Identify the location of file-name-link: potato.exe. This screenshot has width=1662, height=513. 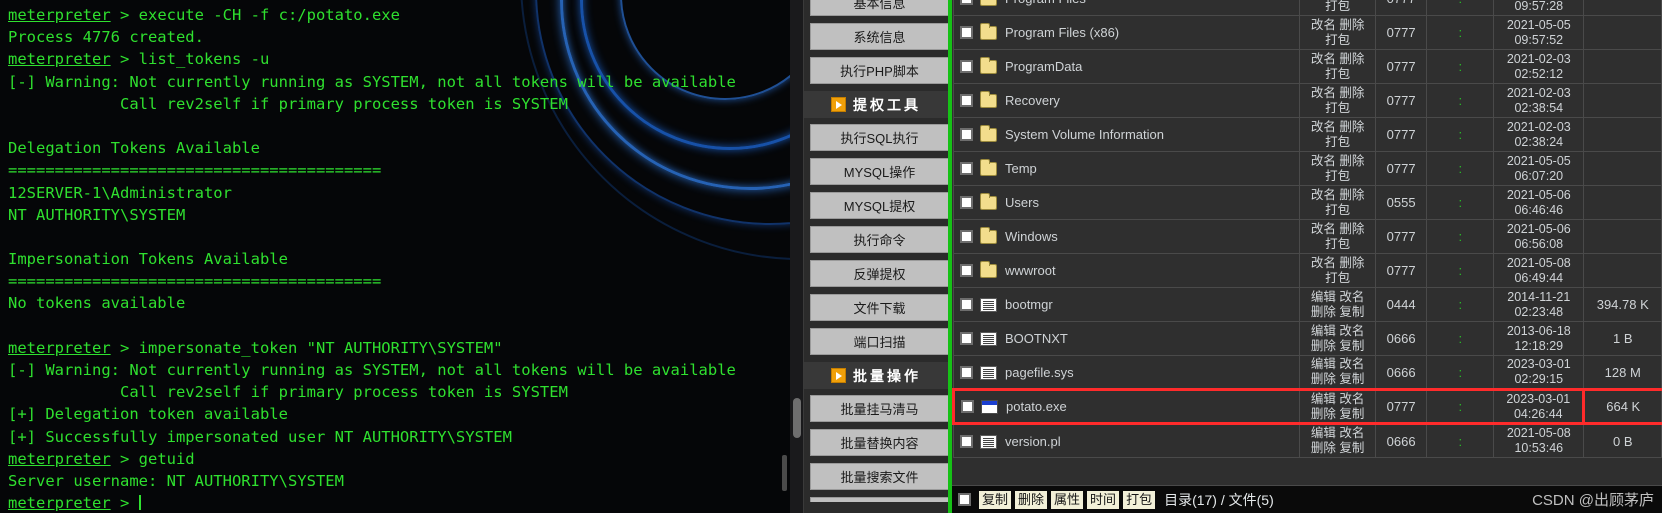
(1036, 406).